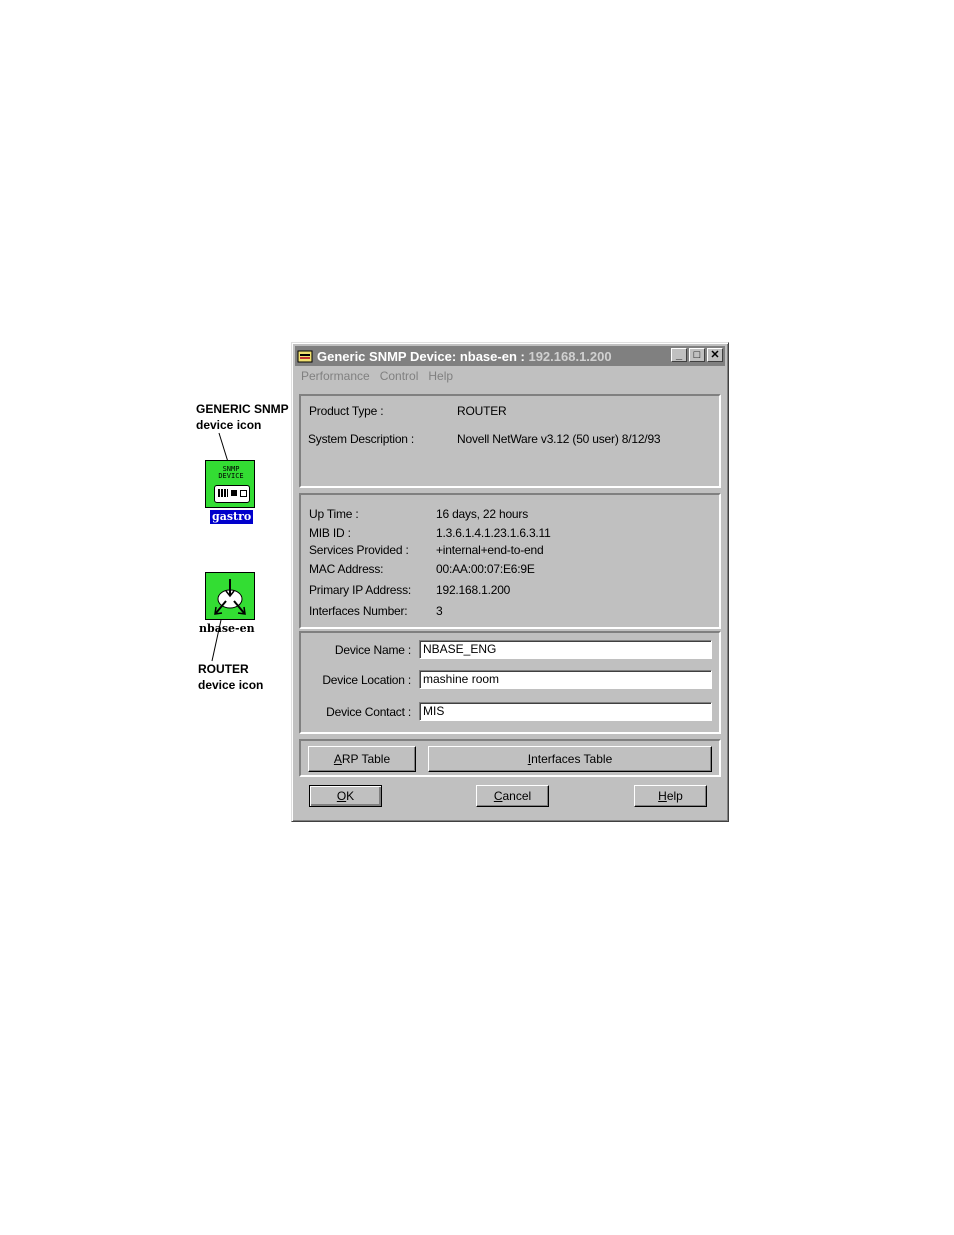  Describe the element at coordinates (229, 425) in the screenshot. I see `generic-callout-line2: device icon` at that location.